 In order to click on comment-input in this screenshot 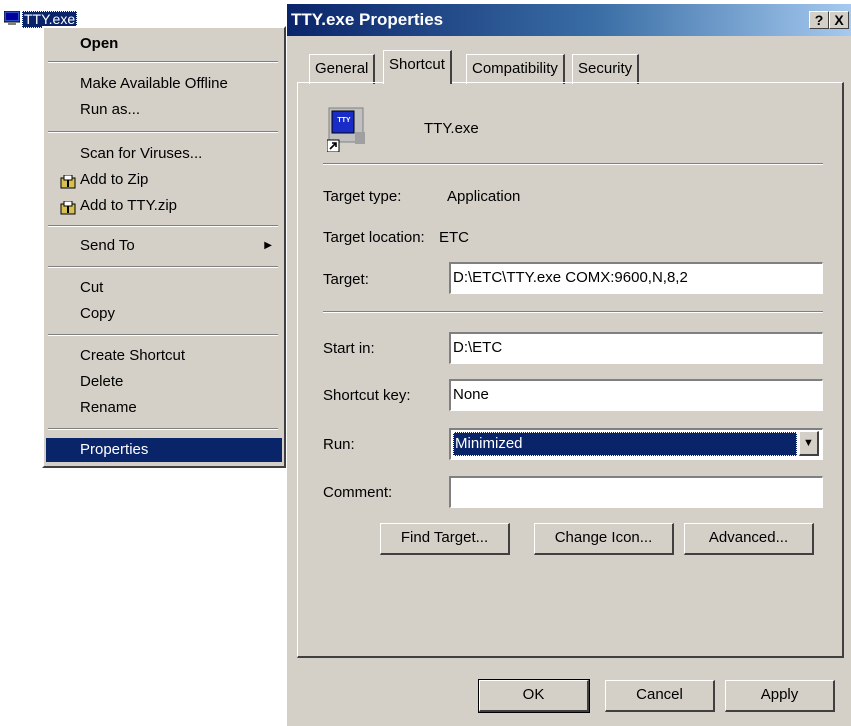, I will do `click(636, 492)`.